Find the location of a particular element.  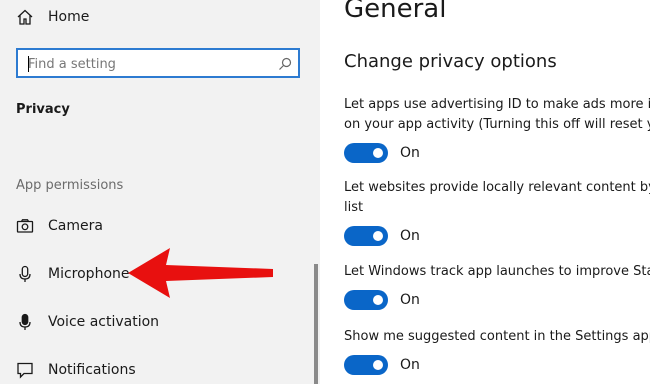

sidebar-item-microphone: Microphone is located at coordinates (73, 274).